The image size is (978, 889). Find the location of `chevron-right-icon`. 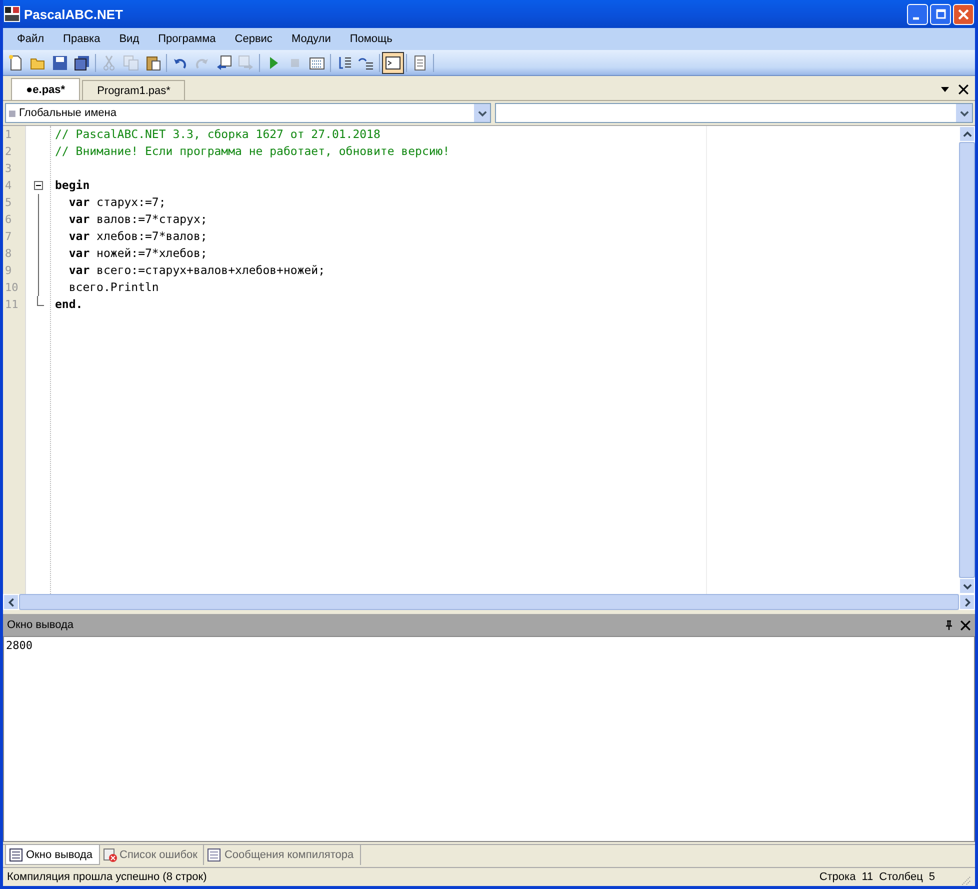

chevron-right-icon is located at coordinates (967, 602).